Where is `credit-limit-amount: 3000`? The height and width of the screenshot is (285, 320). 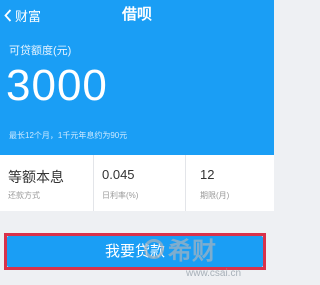 credit-limit-amount: 3000 is located at coordinates (57, 85).